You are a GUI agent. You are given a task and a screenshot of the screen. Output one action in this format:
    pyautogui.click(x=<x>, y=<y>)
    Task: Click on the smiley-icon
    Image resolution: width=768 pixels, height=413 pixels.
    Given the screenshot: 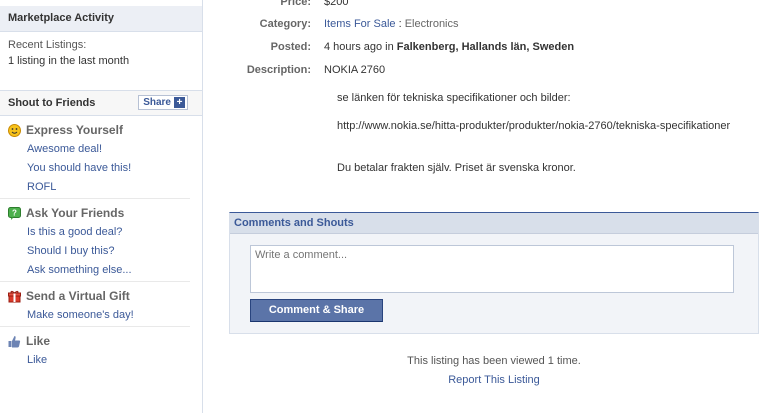 What is the action you would take?
    pyautogui.click(x=14, y=130)
    